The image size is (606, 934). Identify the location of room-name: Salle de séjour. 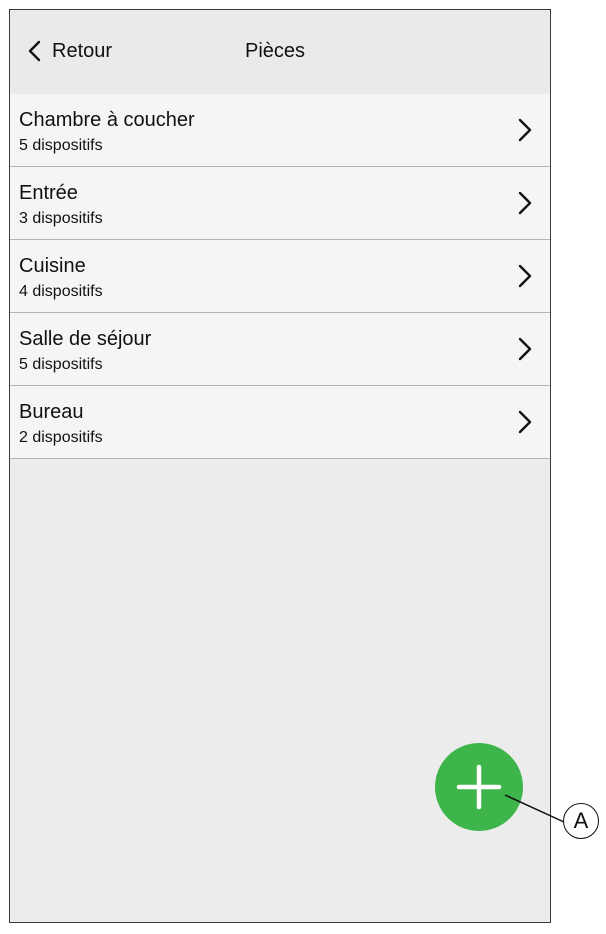
(85, 339).